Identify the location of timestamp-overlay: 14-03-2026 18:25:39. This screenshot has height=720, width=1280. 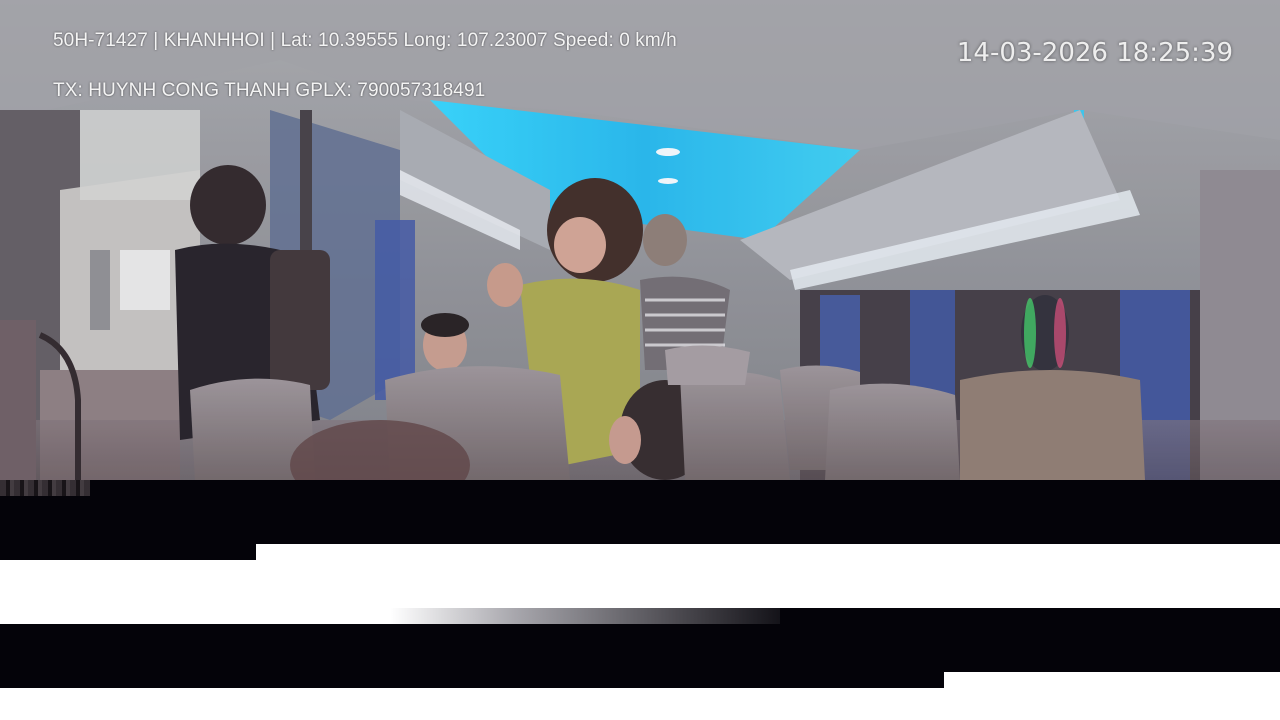
(1094, 53).